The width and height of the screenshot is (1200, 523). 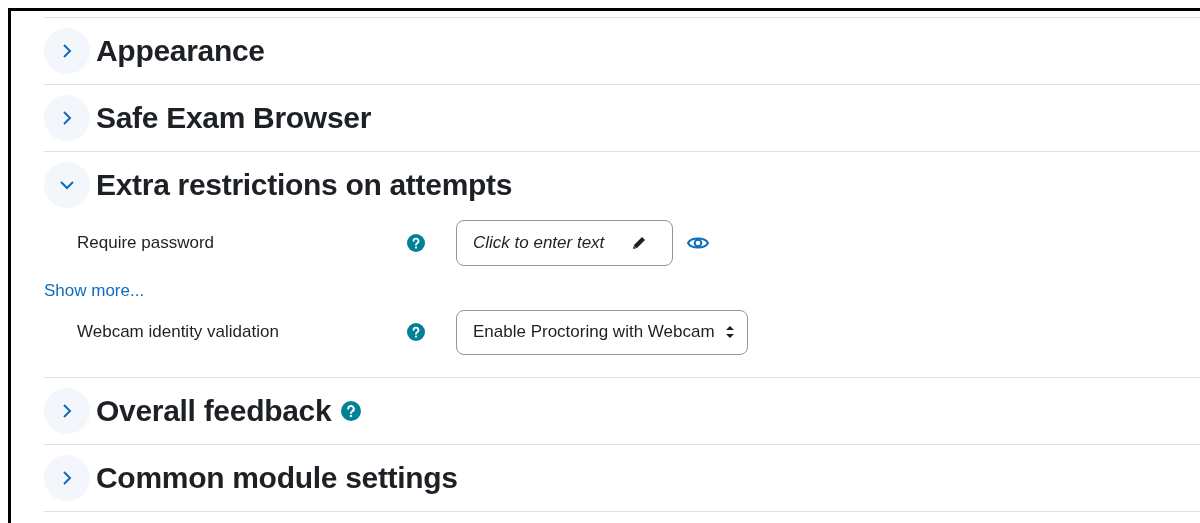 What do you see at coordinates (234, 118) in the screenshot?
I see `section-title: Safe Exam Browser` at bounding box center [234, 118].